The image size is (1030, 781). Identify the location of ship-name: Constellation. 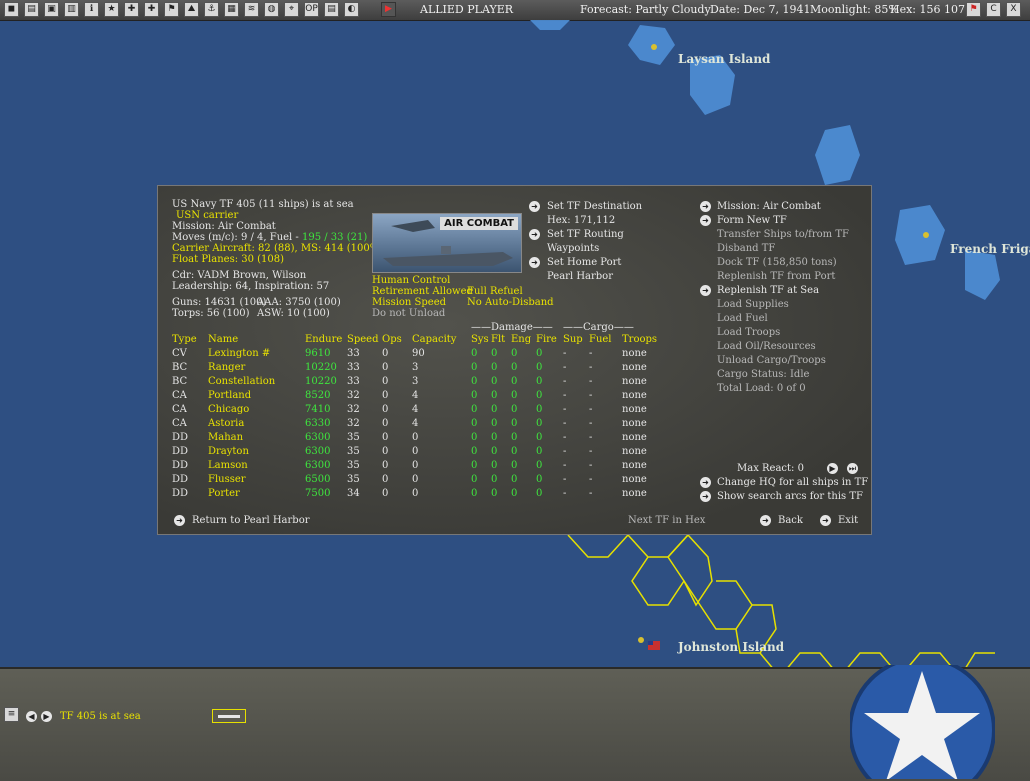
(241, 382).